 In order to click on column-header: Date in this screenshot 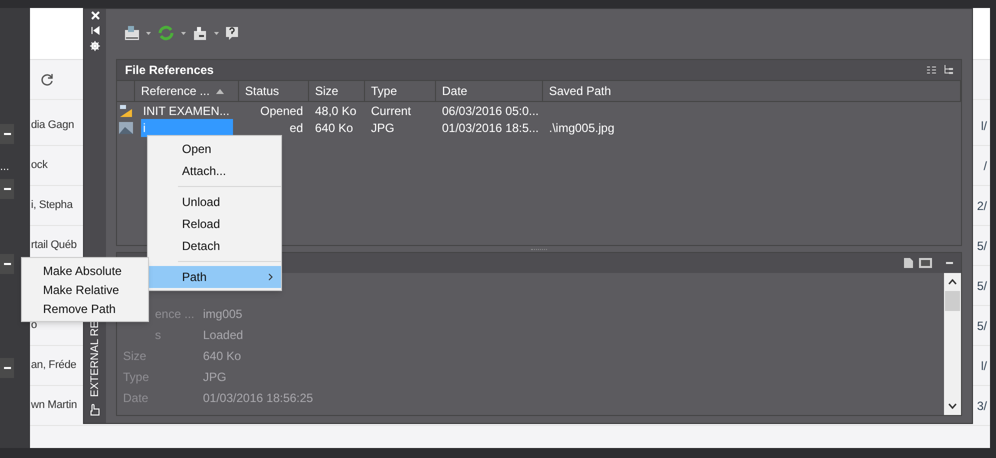, I will do `click(489, 91)`.